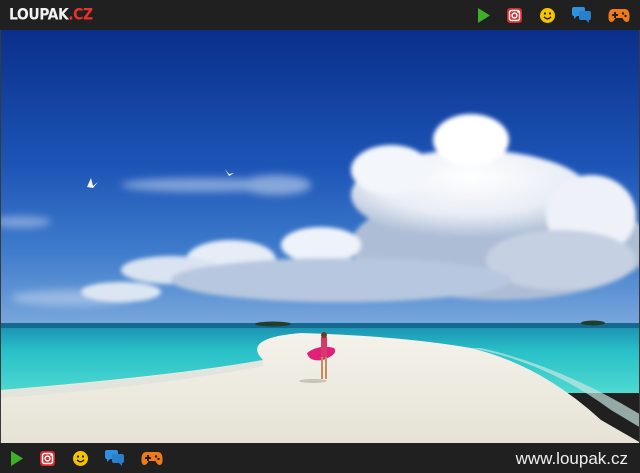  I want to click on top-icon-nav, so click(553, 15).